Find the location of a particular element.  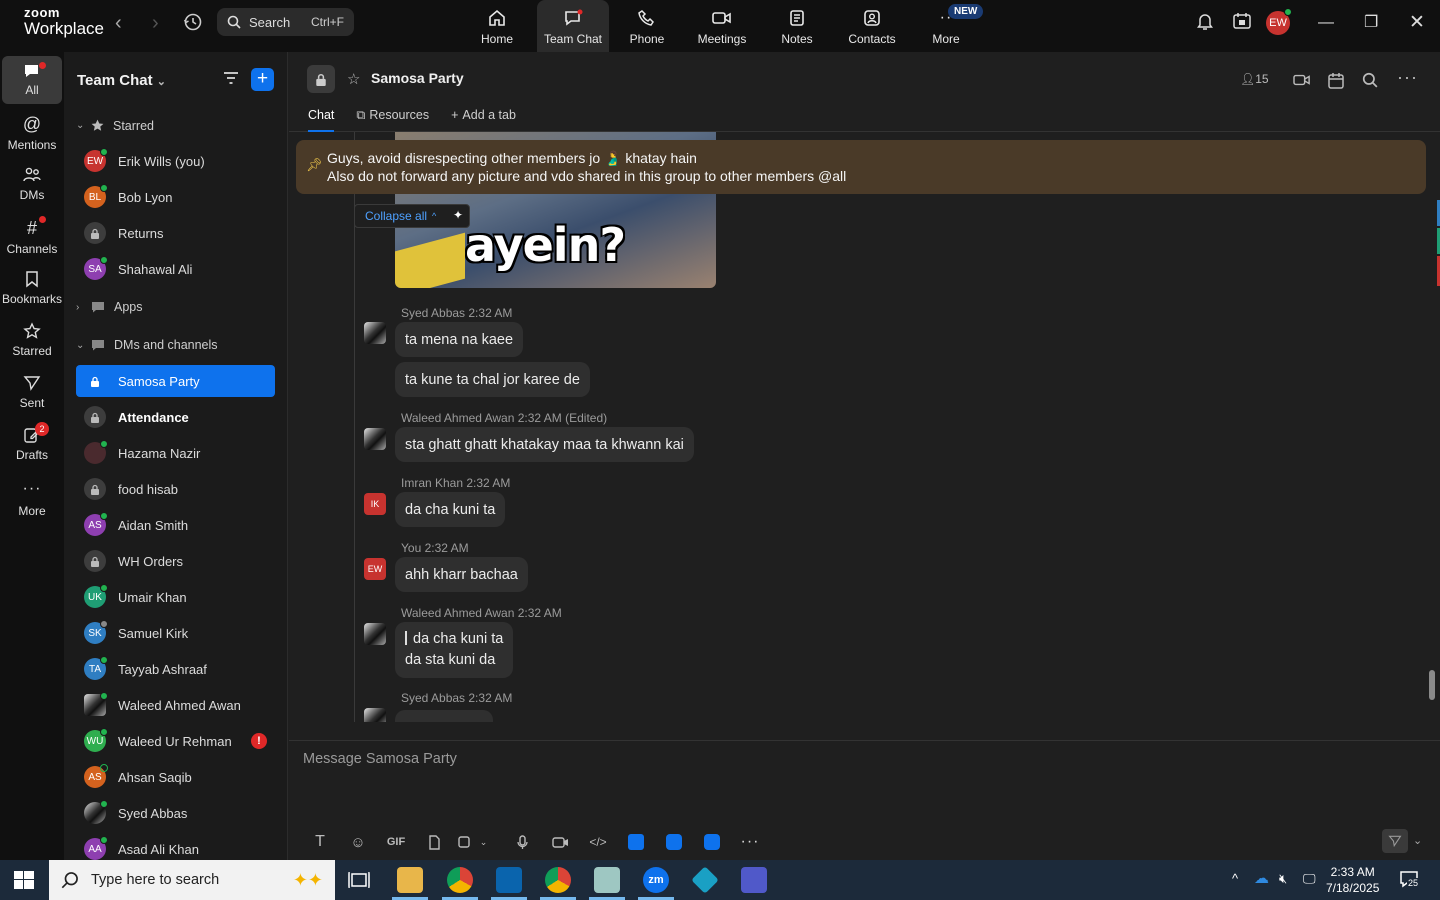

members-button: 👤︎15 is located at coordinates (1254, 79).